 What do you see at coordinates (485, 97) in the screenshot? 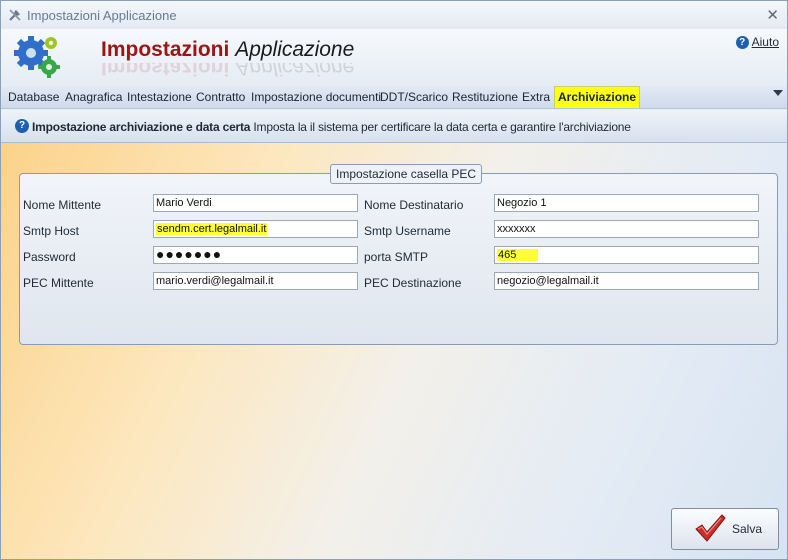
I see `tab-restituzione: Restituzione` at bounding box center [485, 97].